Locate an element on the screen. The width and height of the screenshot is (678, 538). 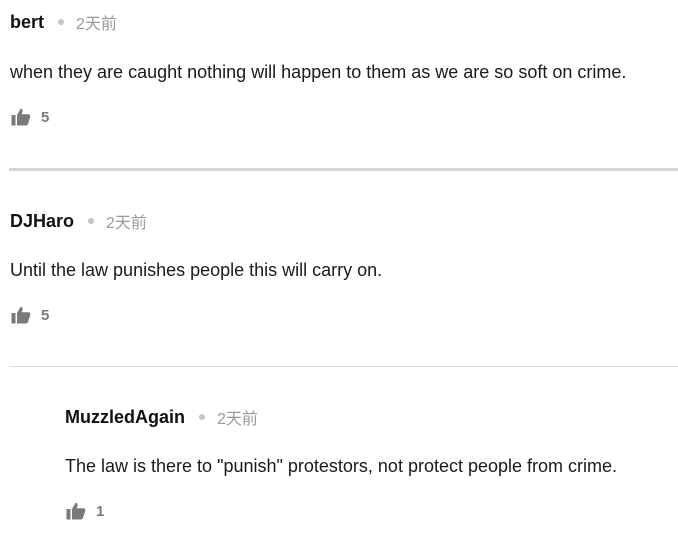
thread-divider is located at coordinates (343, 169).